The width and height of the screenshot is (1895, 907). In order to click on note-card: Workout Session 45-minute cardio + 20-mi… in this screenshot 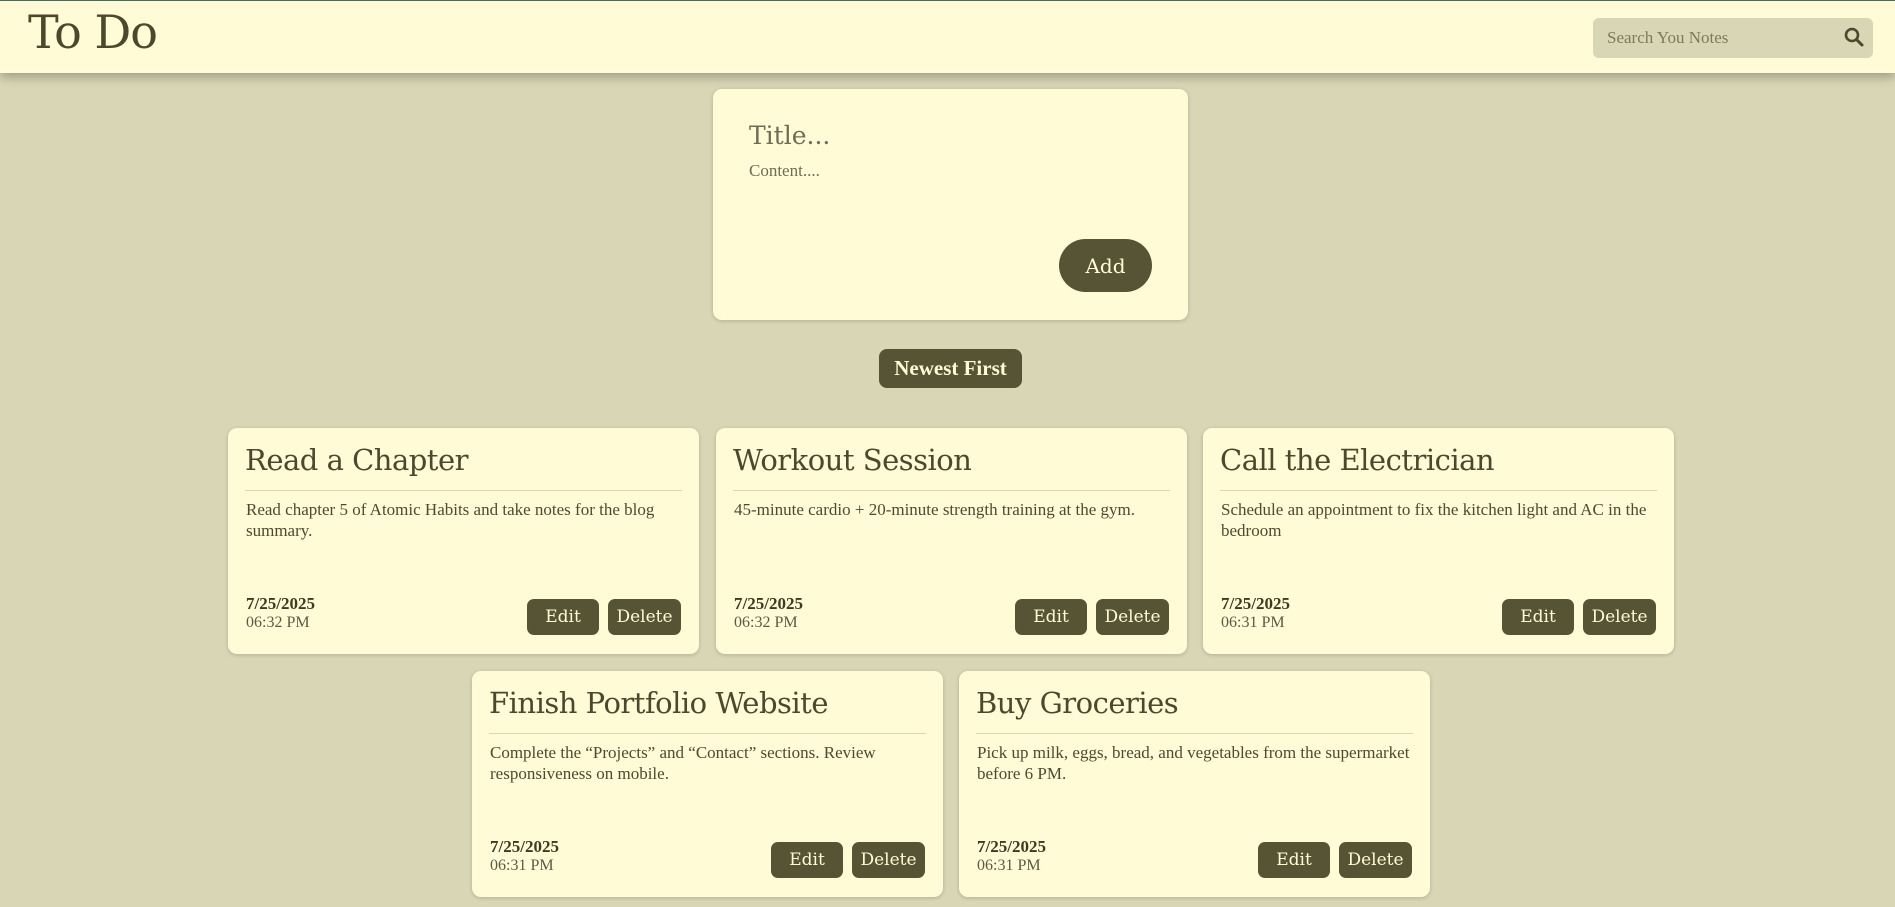, I will do `click(951, 541)`.